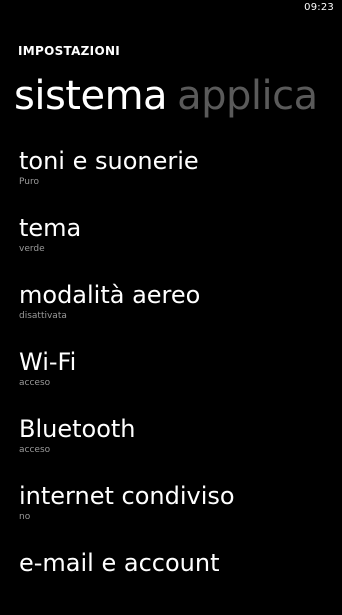 The width and height of the screenshot is (342, 615). I want to click on status-time: 09:23, so click(319, 7).